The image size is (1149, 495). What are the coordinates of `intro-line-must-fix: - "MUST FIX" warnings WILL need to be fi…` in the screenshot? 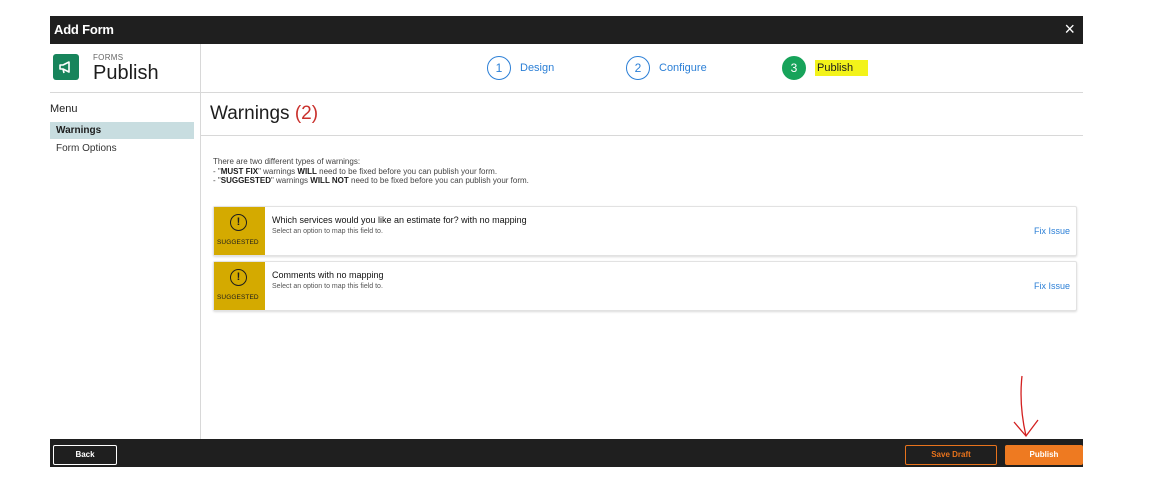 It's located at (371, 172).